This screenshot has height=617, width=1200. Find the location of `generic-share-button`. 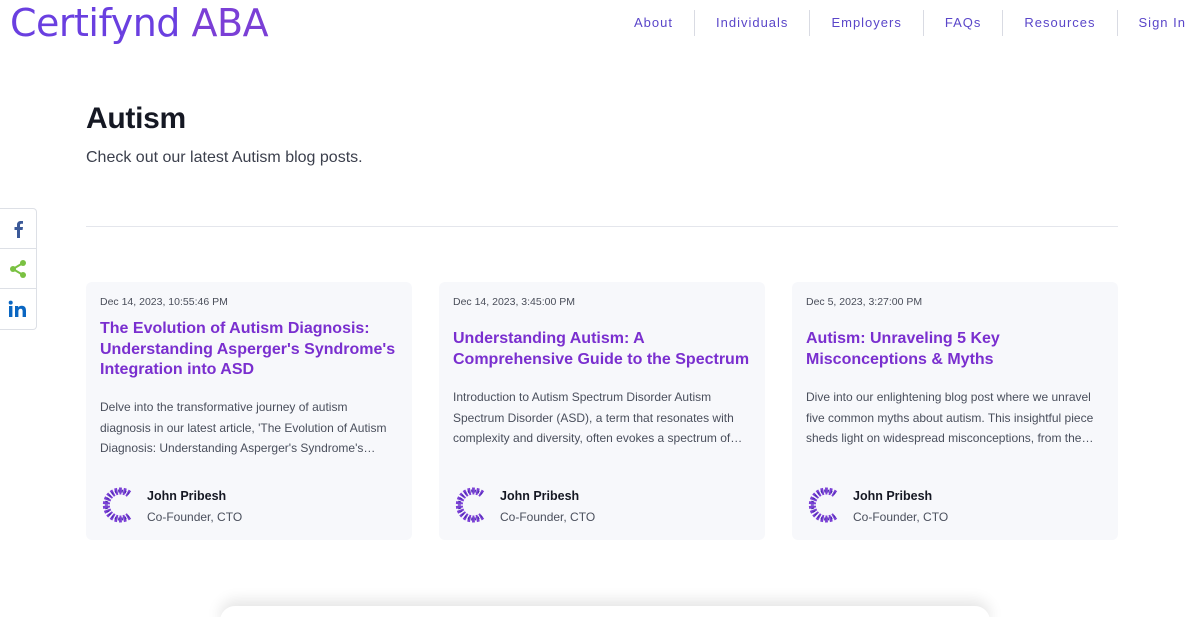

generic-share-button is located at coordinates (18, 269).